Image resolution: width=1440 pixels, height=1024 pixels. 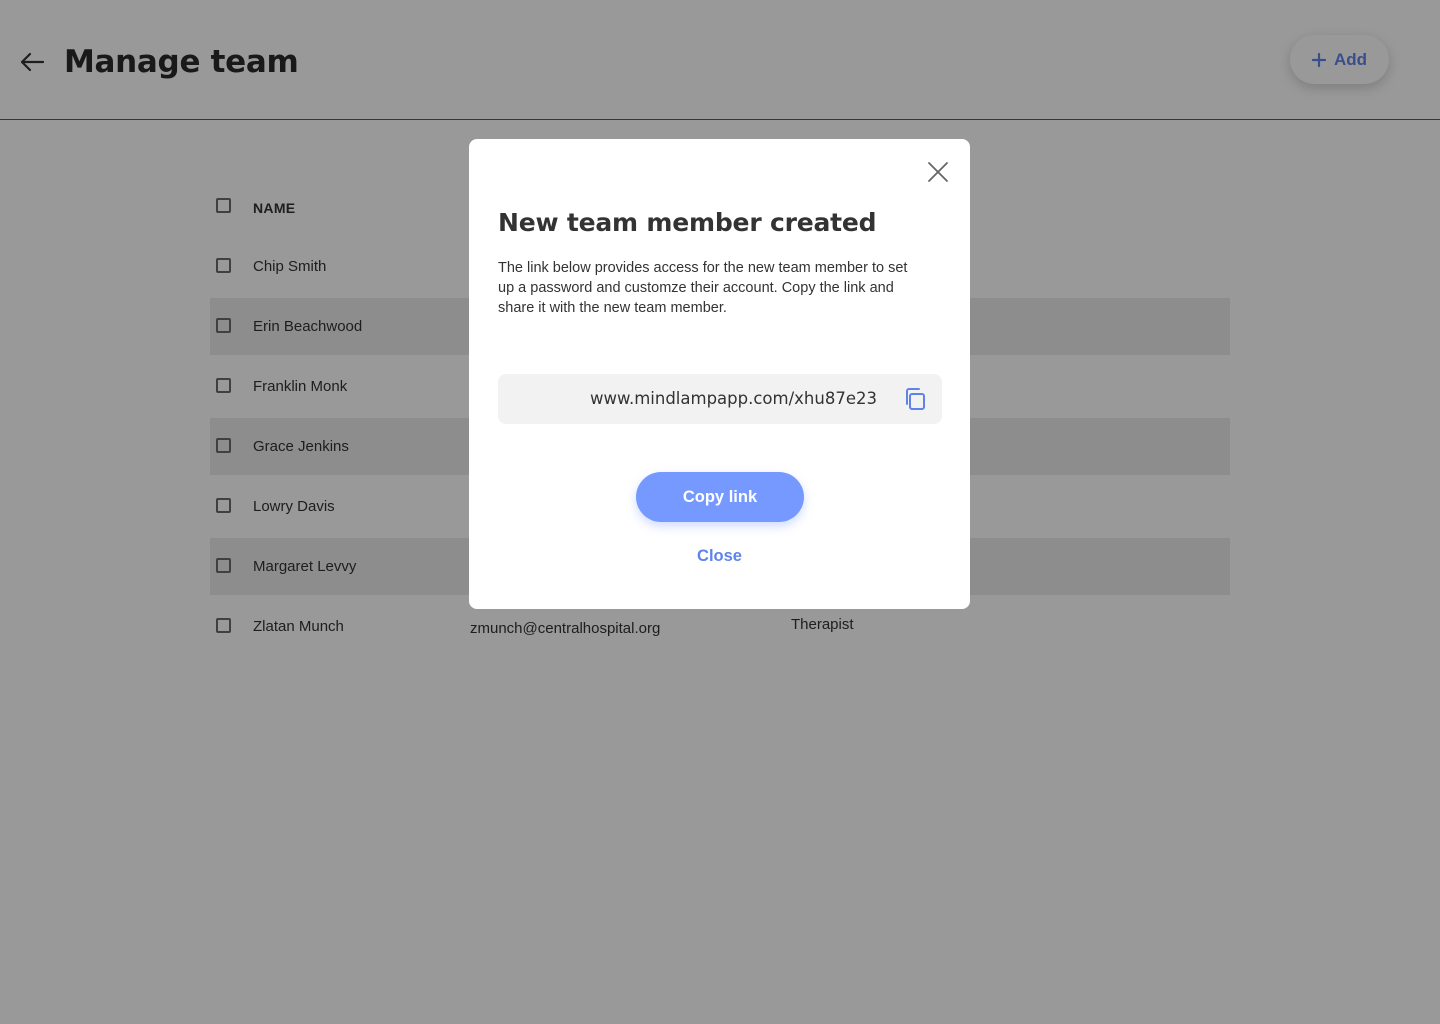 I want to click on close-icon, so click(x=938, y=172).